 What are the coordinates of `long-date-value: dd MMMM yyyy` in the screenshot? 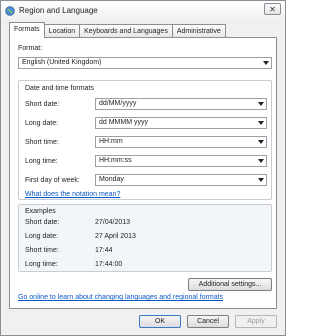 It's located at (123, 122).